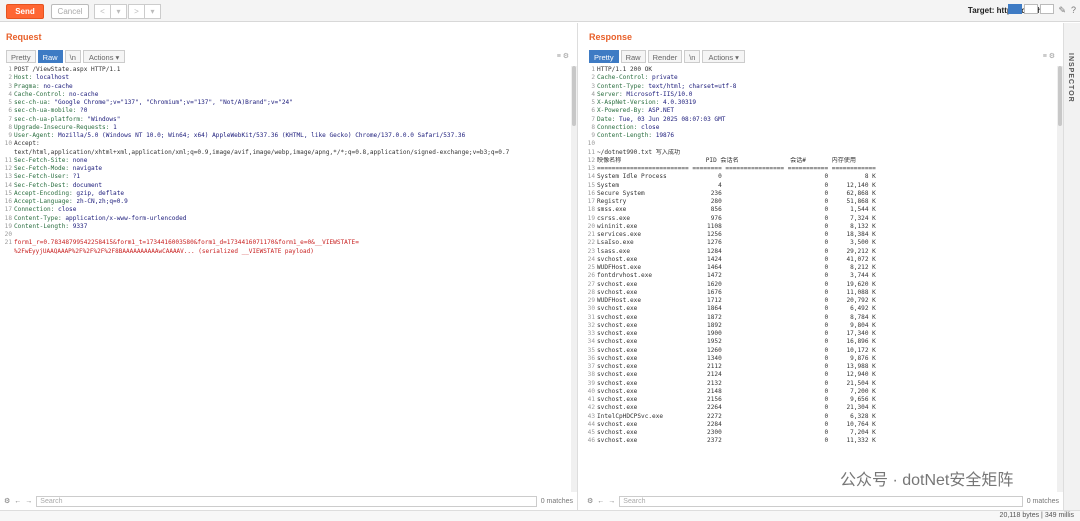  I want to click on code-line: 12 映像名称 PID 会话名 会话# 内存使用, so click(823, 161).